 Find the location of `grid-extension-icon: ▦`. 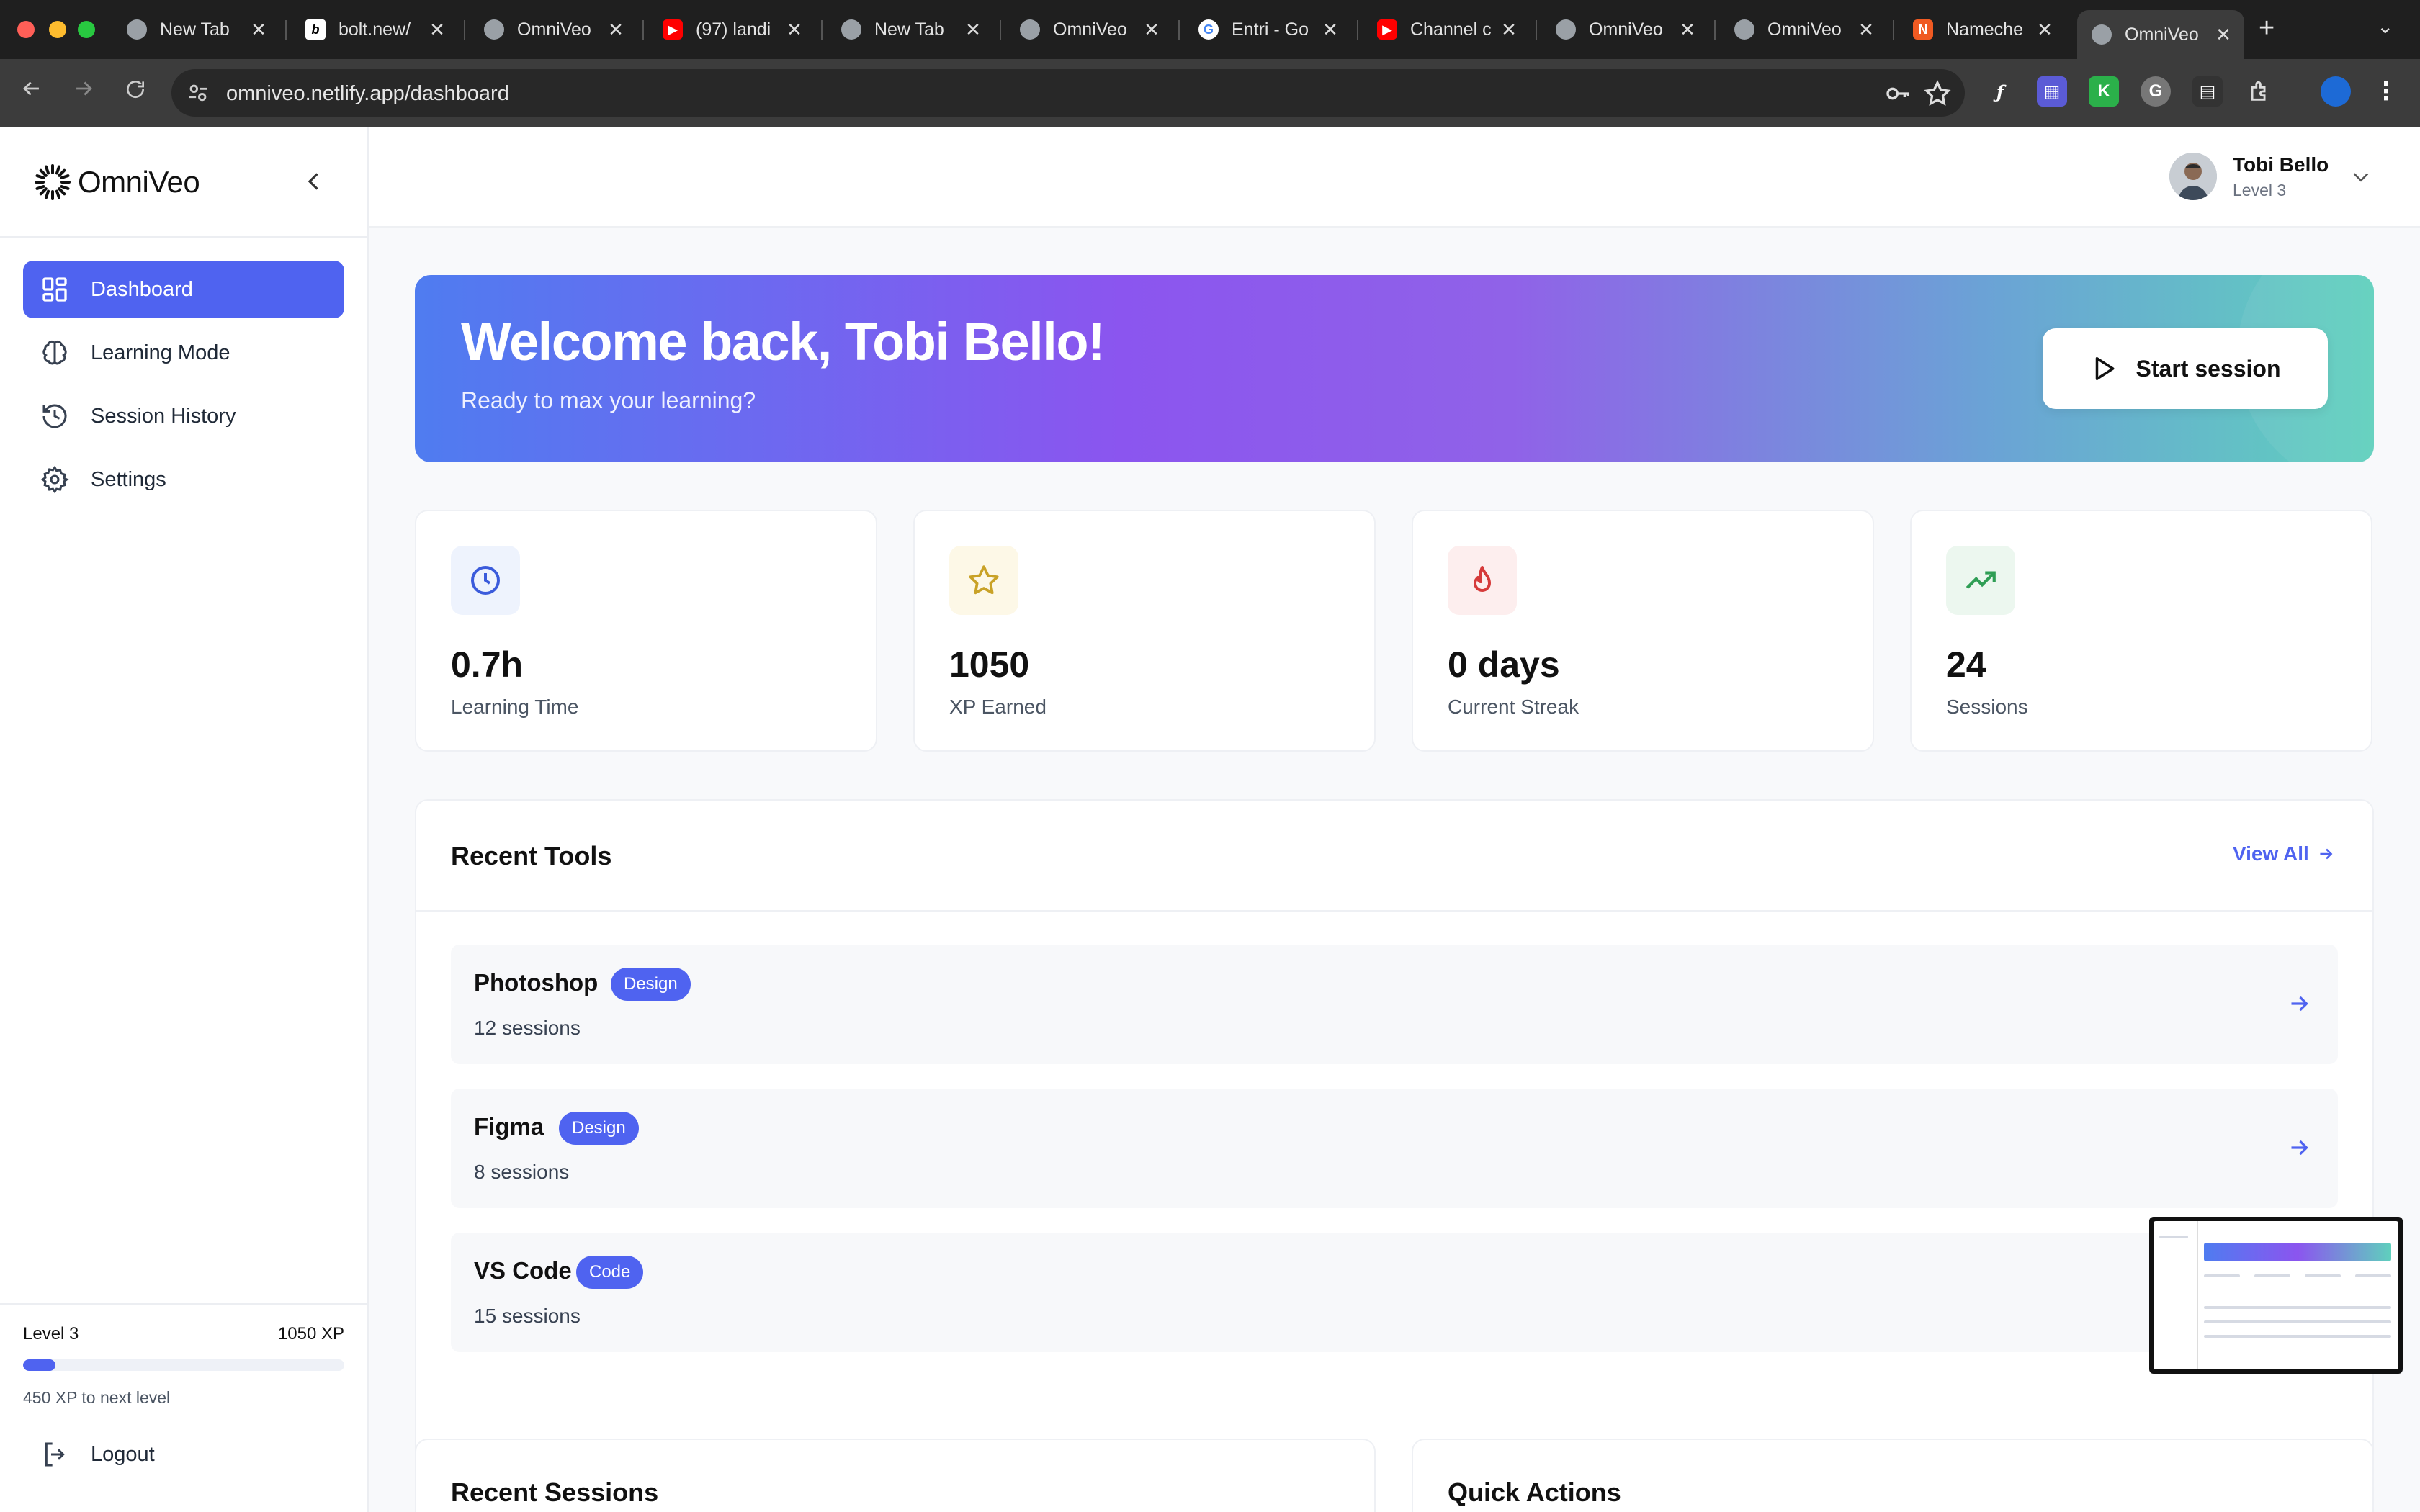

grid-extension-icon: ▦ is located at coordinates (2052, 91).